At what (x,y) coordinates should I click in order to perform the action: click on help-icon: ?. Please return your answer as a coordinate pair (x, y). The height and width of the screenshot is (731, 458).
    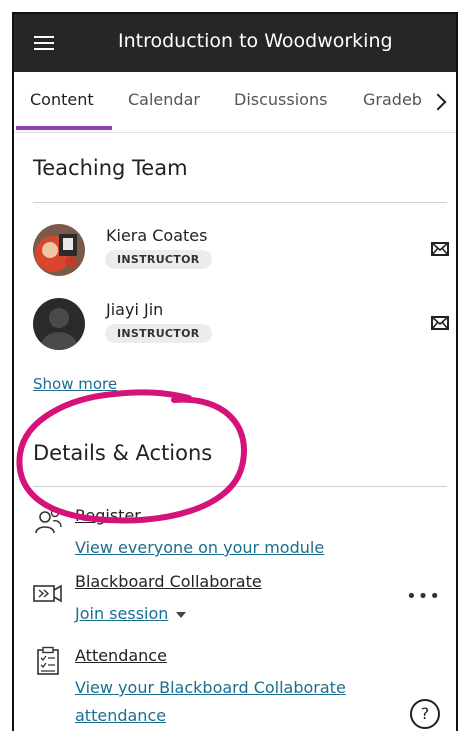
    Looking at the image, I should click on (425, 714).